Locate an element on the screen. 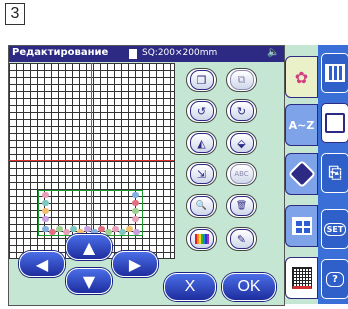 The height and width of the screenshot is (309, 348). tab-grid-layout is located at coordinates (301, 226).